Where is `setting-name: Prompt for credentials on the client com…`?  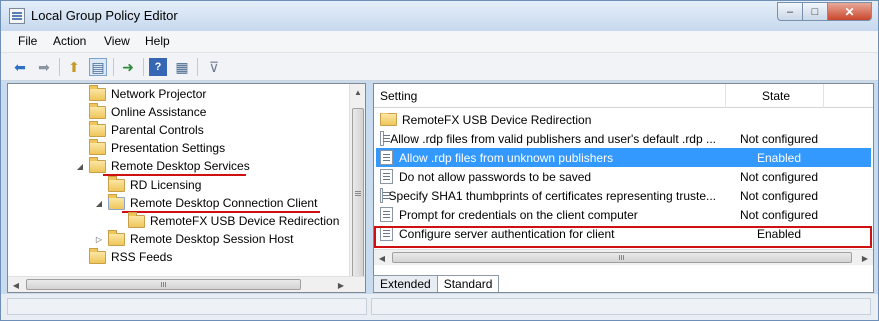 setting-name: Prompt for credentials on the client com… is located at coordinates (518, 214).